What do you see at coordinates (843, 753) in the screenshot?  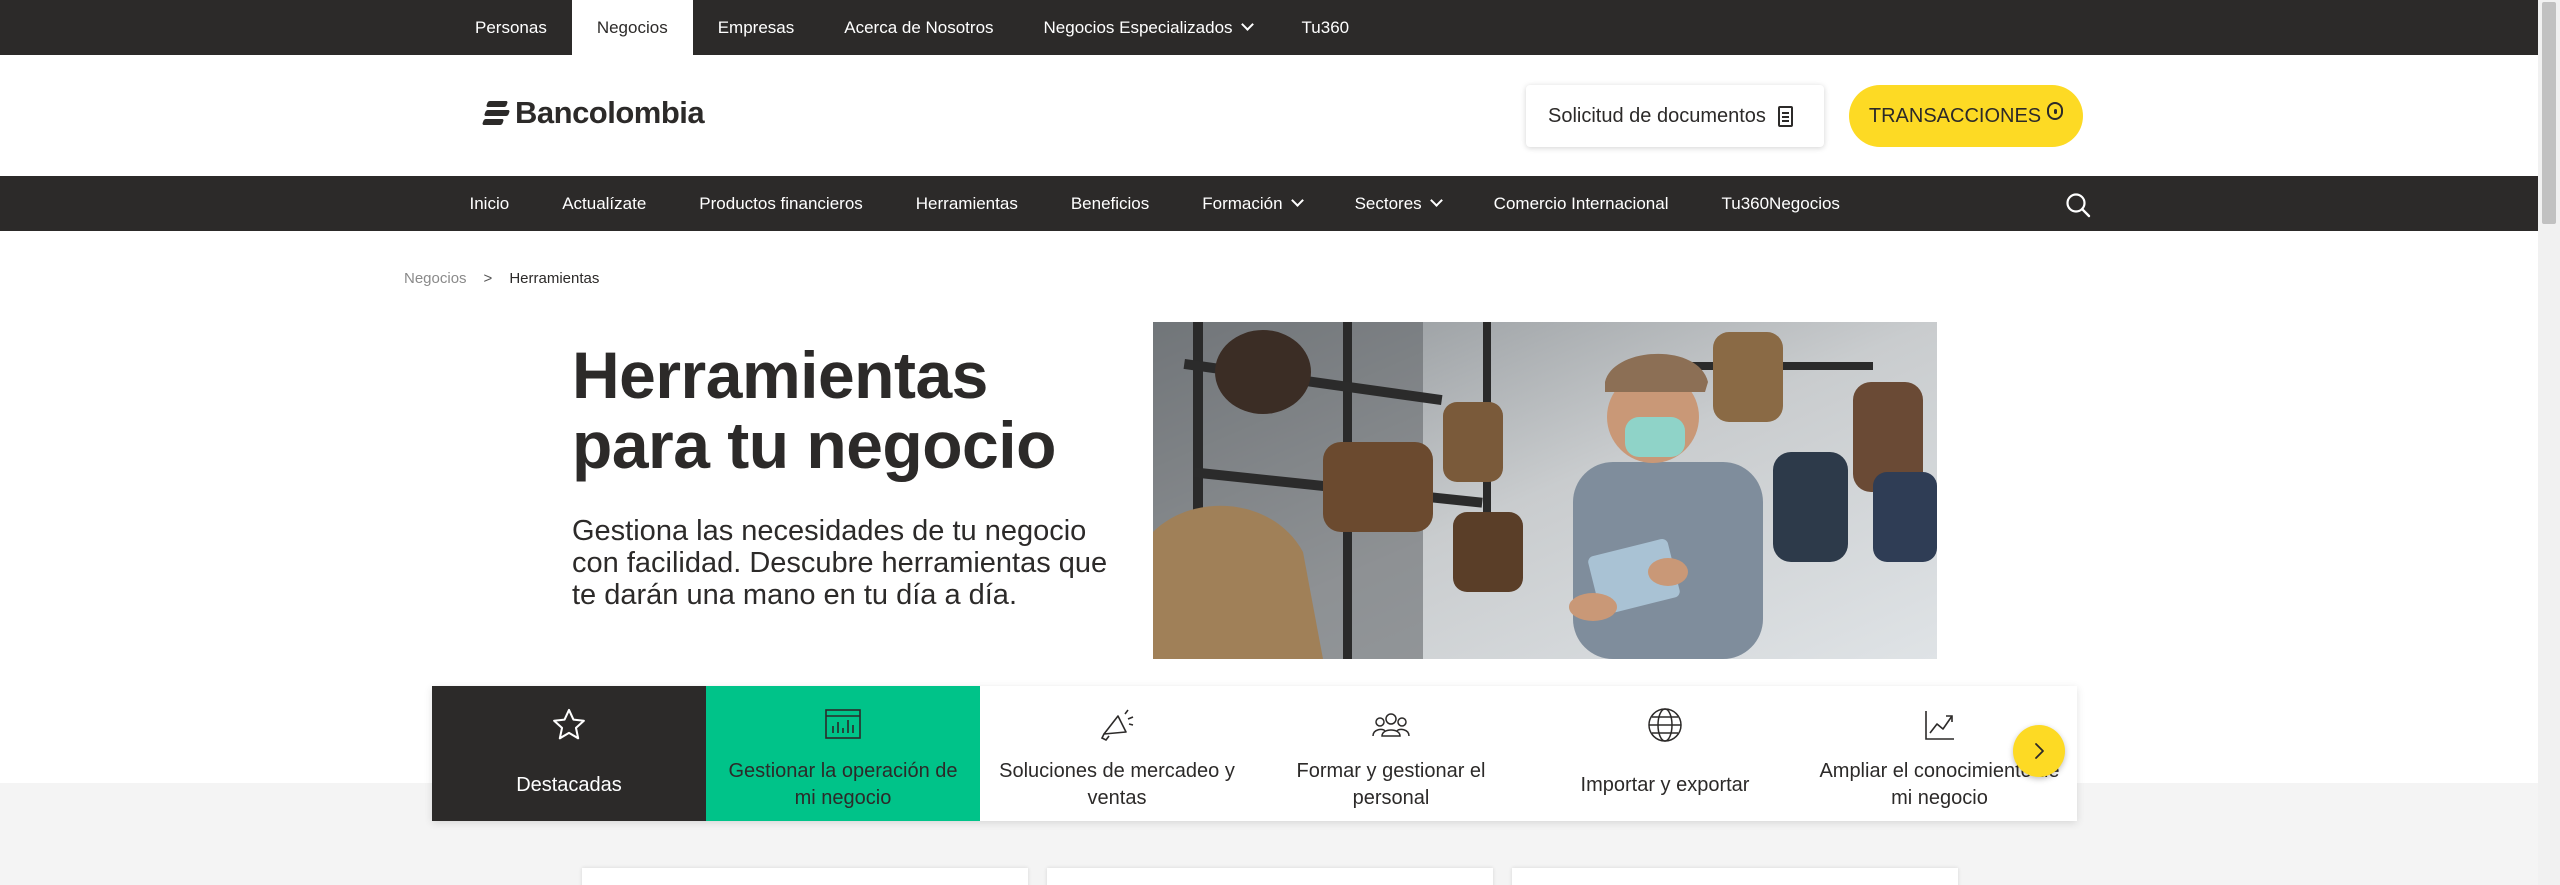 I see `category-gestionar-operacion: Gestionar la operación de mi negocio` at bounding box center [843, 753].